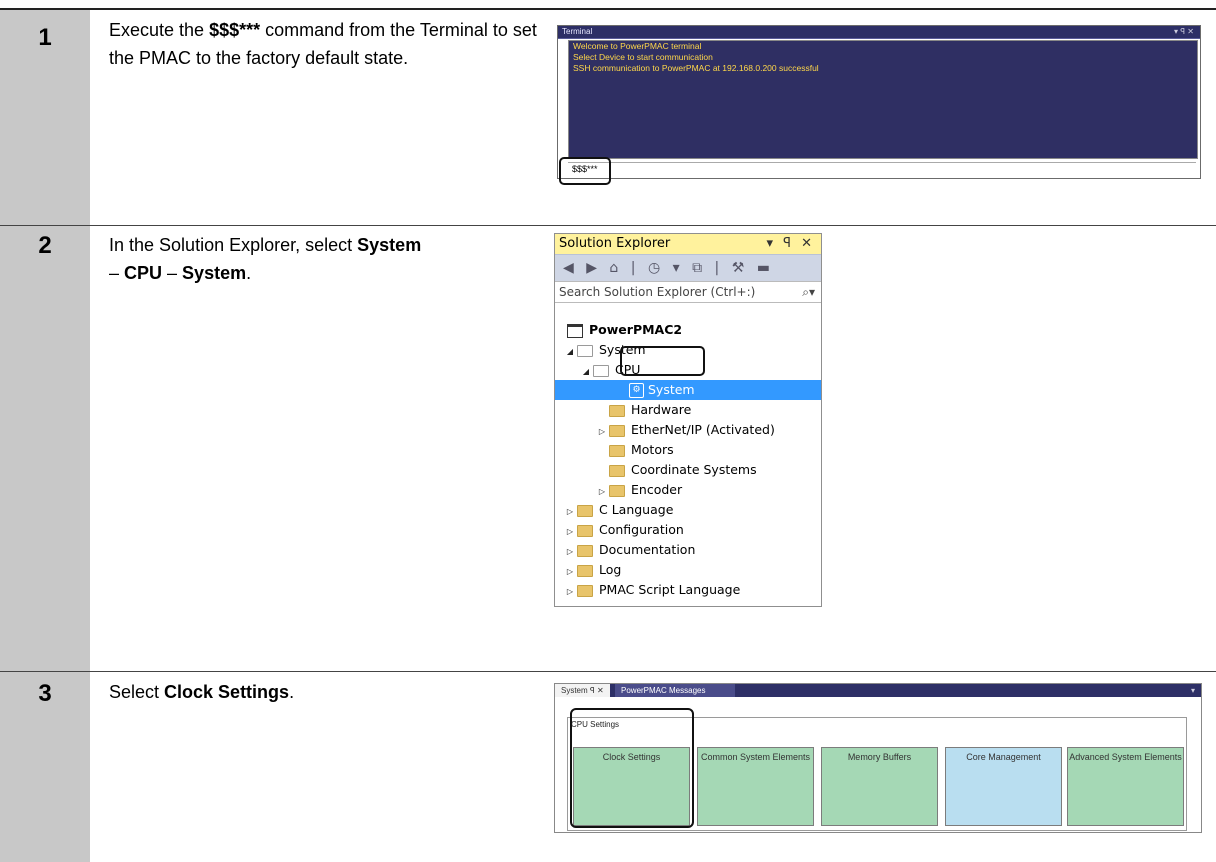 Image resolution: width=1216 pixels, height=862 pixels. I want to click on terminal-input-callout, so click(585, 171).